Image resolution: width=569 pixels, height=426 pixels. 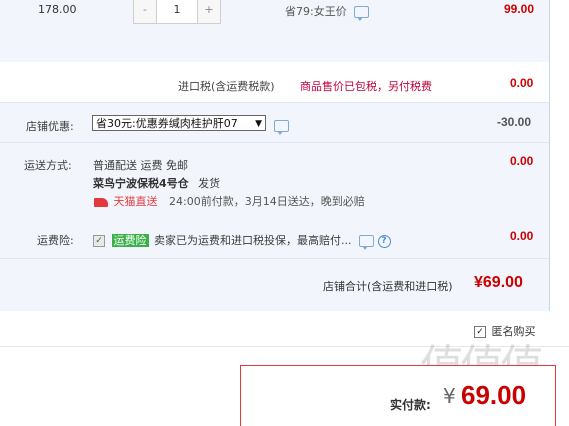 What do you see at coordinates (366, 86) in the screenshot?
I see `import-tax-note: 商品售价已包税，另付税费` at bounding box center [366, 86].